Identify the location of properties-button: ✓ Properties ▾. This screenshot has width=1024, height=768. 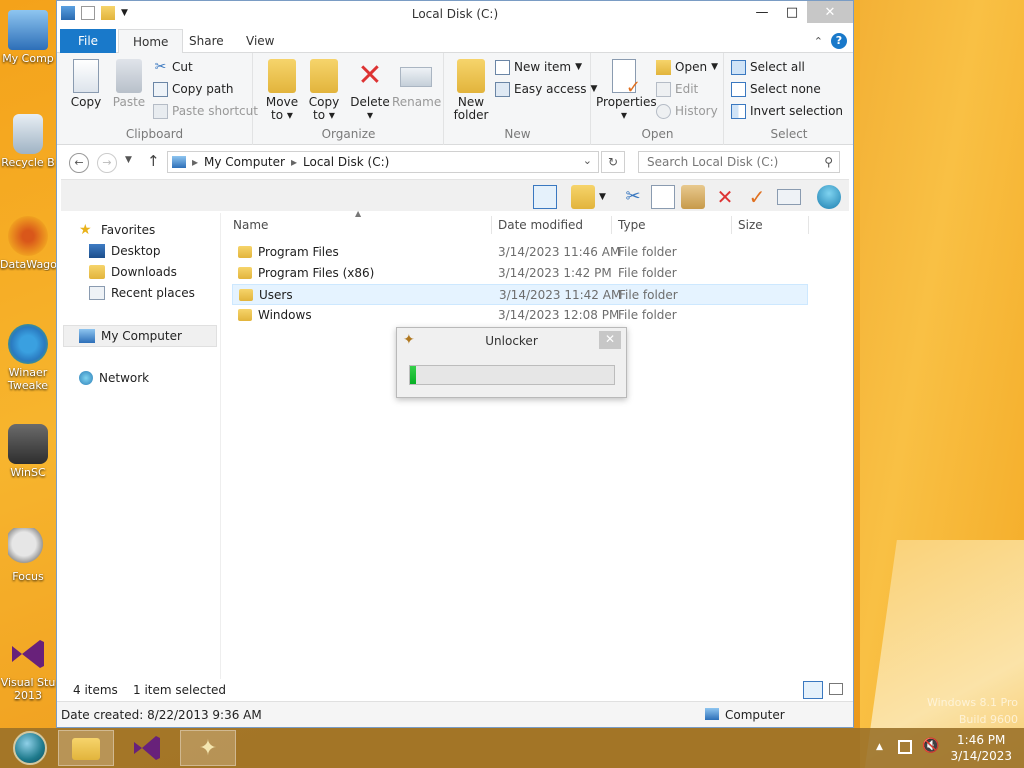
(626, 90).